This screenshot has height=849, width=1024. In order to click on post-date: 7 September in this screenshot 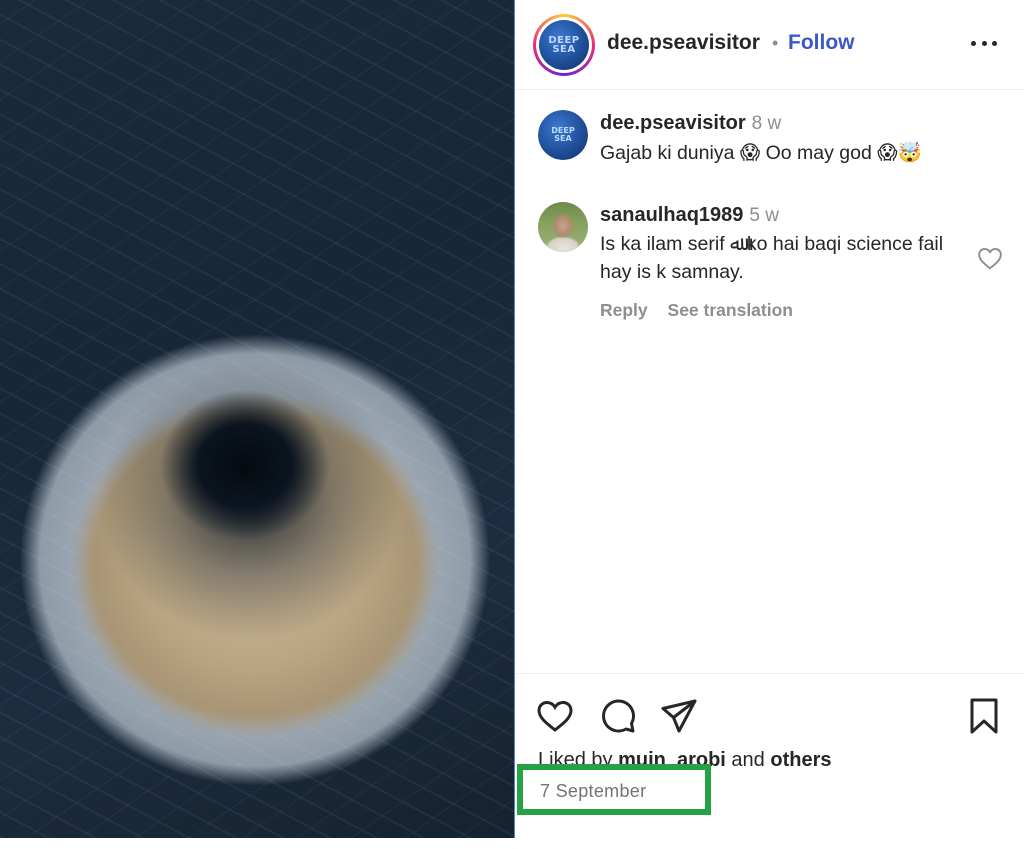, I will do `click(593, 791)`.